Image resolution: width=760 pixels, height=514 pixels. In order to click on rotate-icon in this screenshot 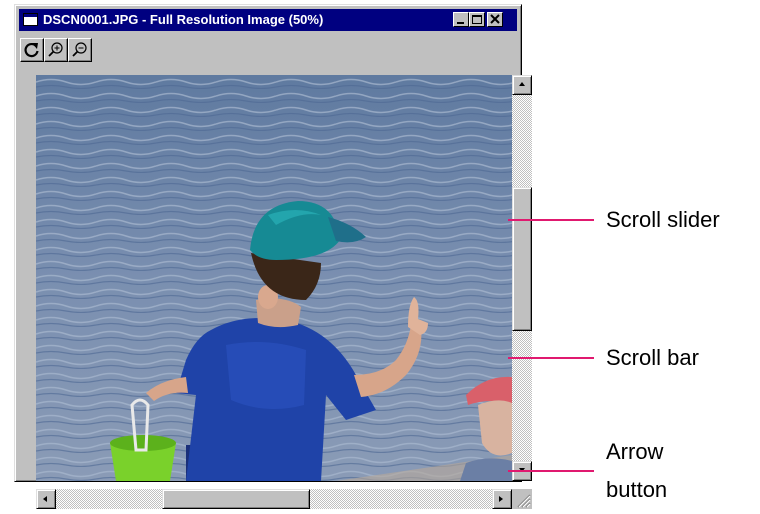, I will do `click(31, 50)`.